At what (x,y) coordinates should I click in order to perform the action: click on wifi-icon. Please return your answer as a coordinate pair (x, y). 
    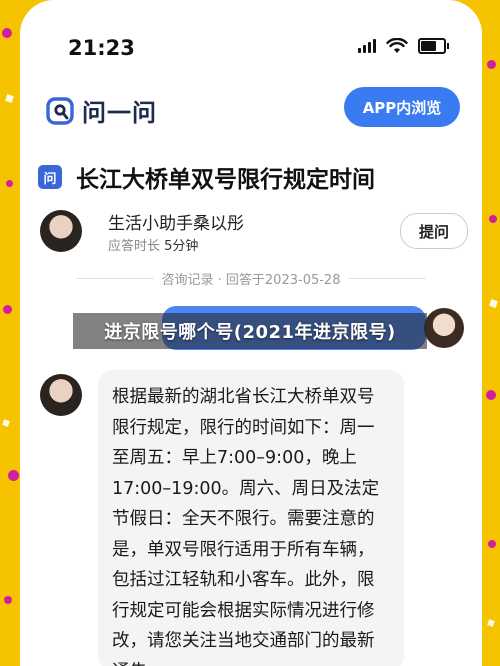
    Looking at the image, I should click on (397, 45).